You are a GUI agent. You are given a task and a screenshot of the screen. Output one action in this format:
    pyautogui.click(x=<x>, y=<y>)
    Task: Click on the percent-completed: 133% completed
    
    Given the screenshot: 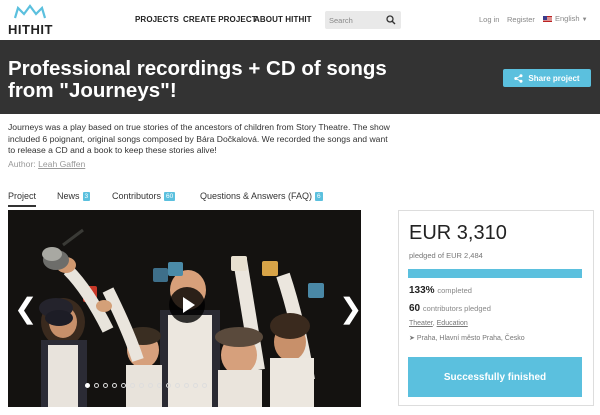 What is the action you would take?
    pyautogui.click(x=440, y=290)
    